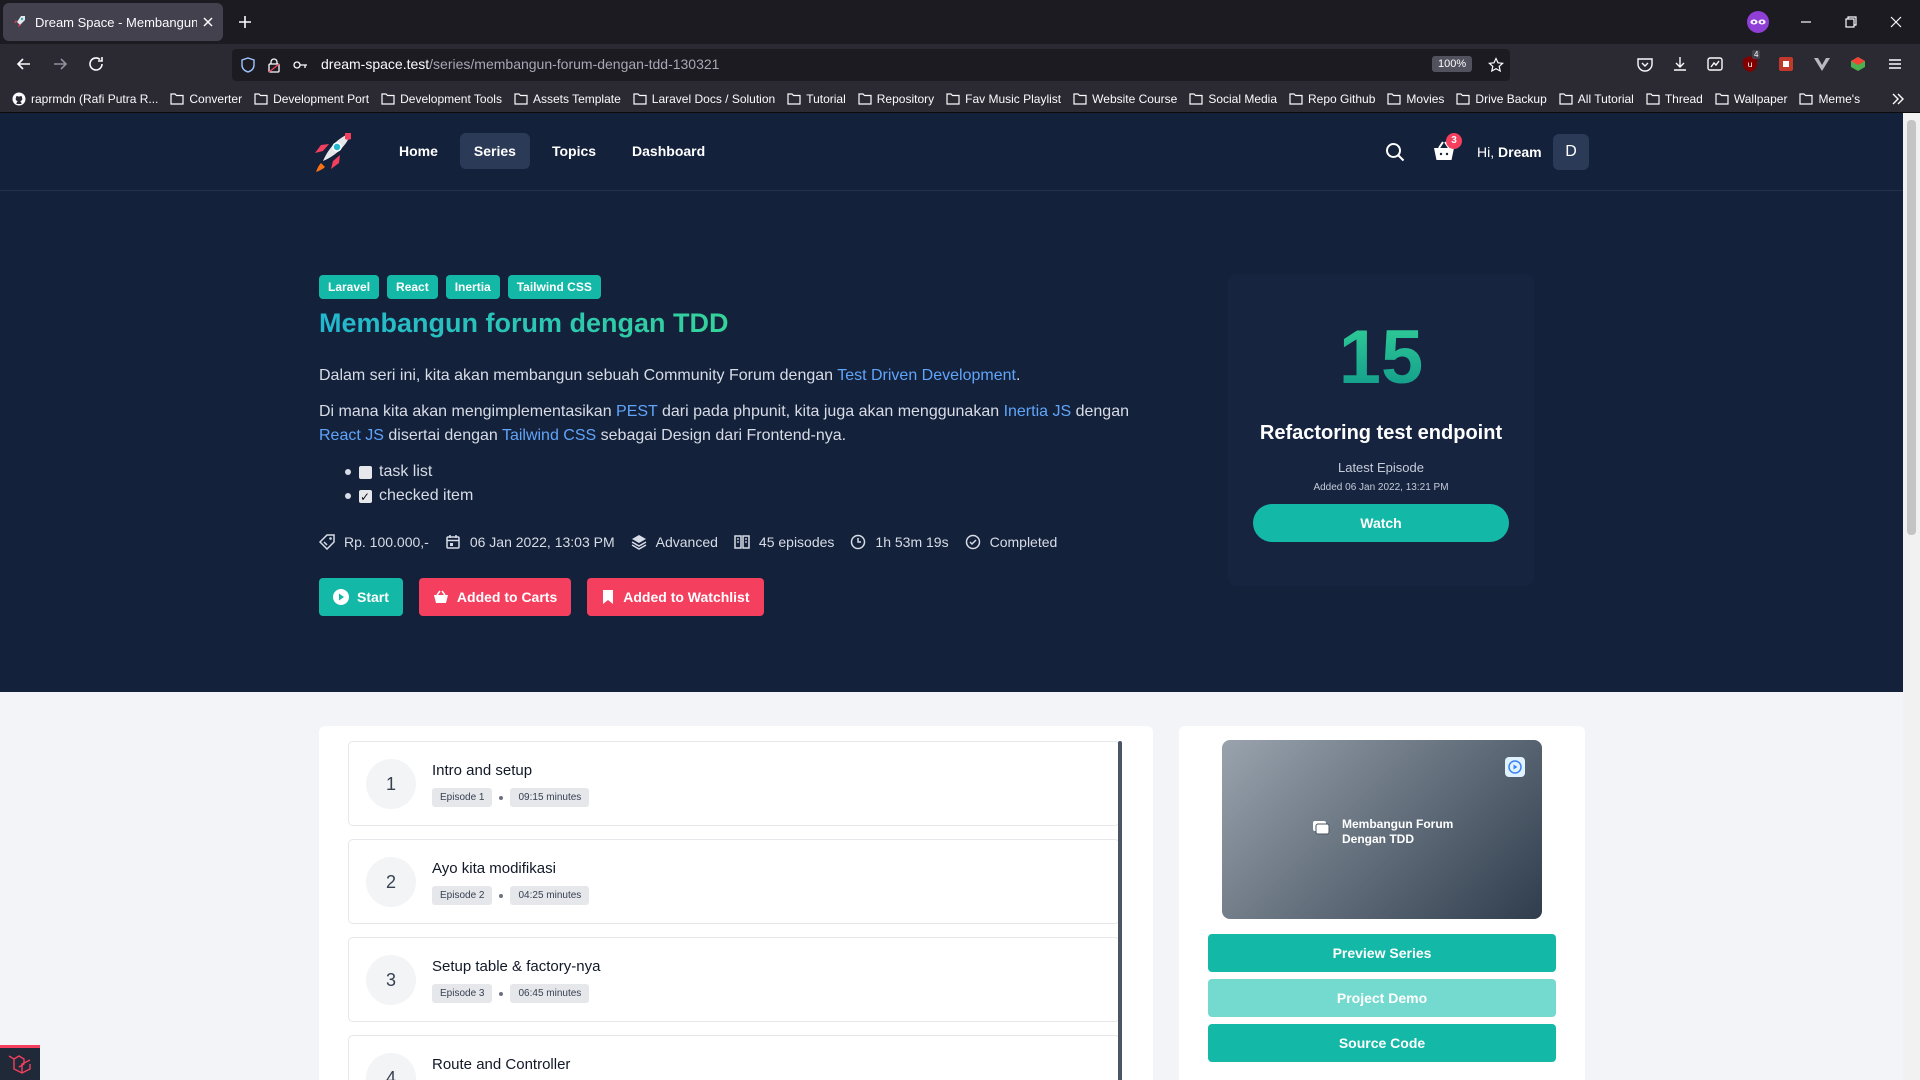  I want to click on bookmark-star-icon, so click(1496, 65).